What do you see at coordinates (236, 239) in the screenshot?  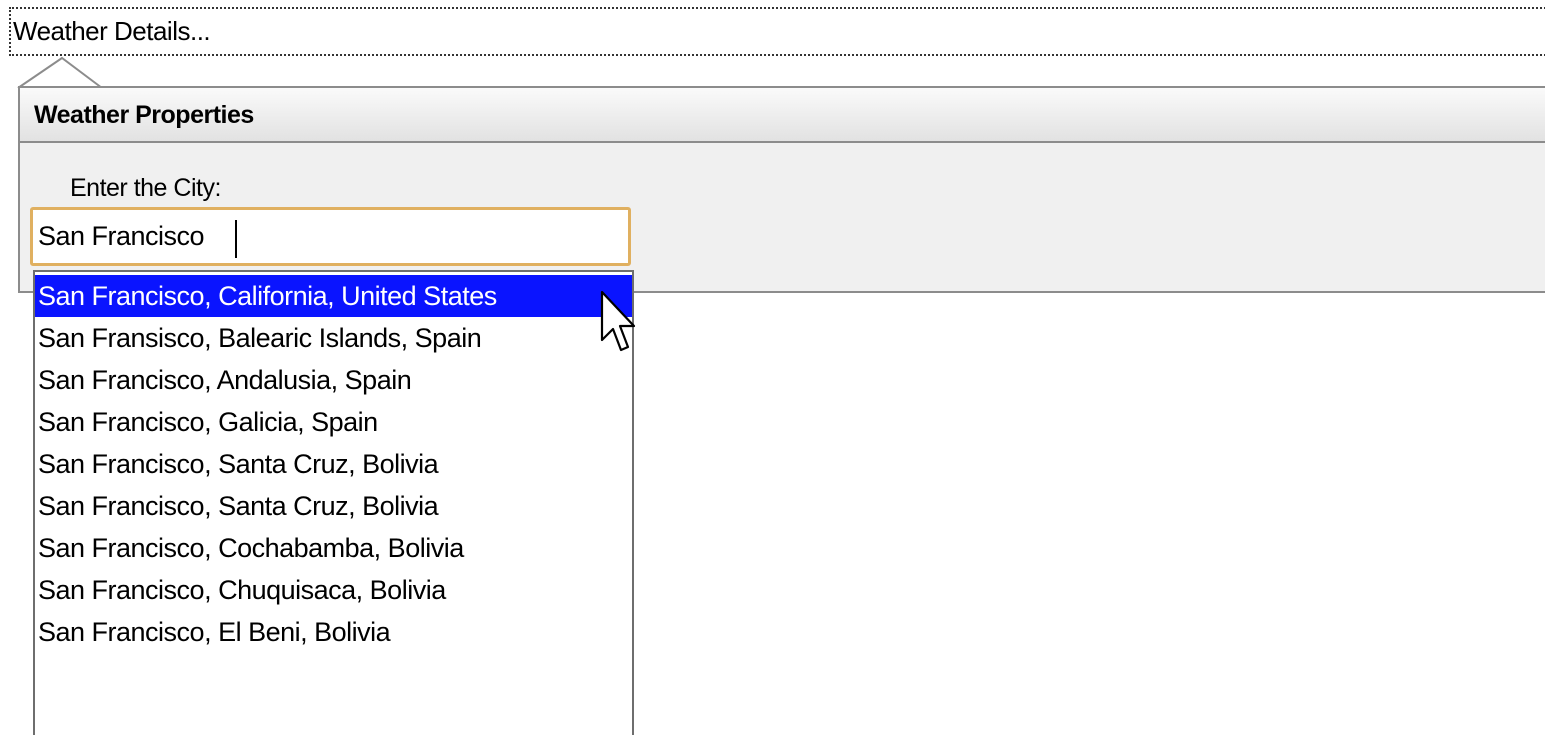 I see `text-caret` at bounding box center [236, 239].